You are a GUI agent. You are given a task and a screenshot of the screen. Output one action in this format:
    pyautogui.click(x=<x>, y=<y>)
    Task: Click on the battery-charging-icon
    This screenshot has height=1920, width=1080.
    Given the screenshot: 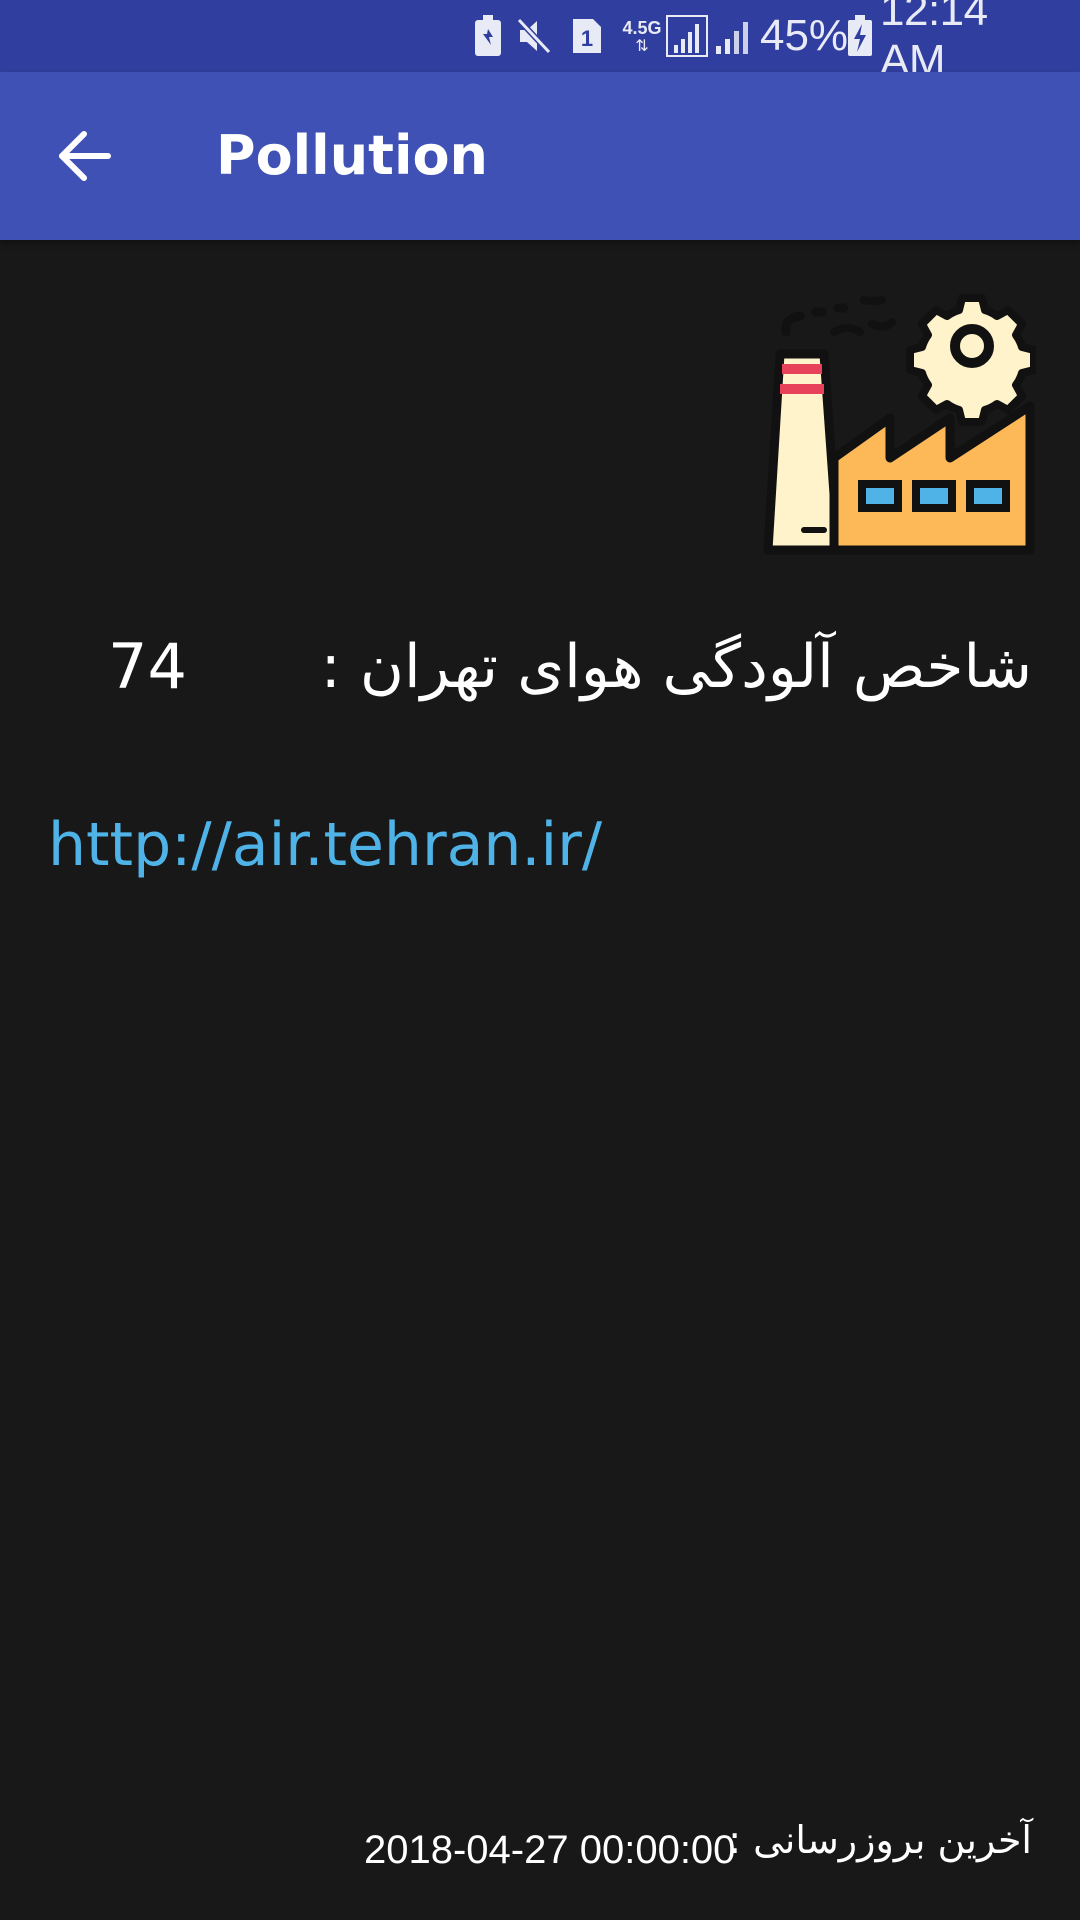 What is the action you would take?
    pyautogui.click(x=860, y=36)
    